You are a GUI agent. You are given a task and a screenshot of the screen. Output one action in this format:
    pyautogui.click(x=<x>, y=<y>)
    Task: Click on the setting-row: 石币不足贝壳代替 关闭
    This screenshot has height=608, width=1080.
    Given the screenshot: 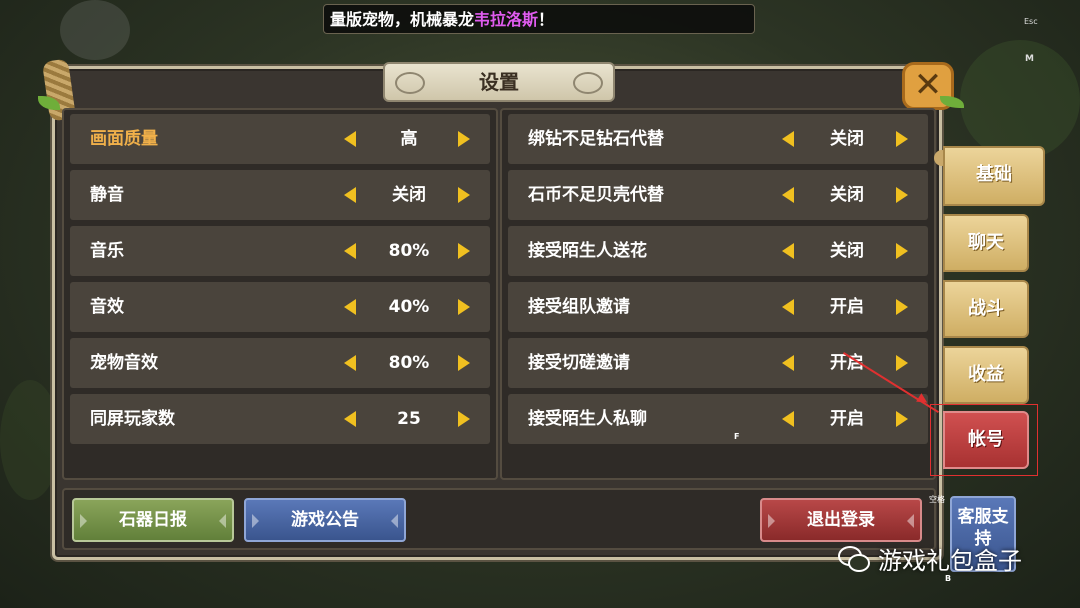 What is the action you would take?
    pyautogui.click(x=718, y=195)
    